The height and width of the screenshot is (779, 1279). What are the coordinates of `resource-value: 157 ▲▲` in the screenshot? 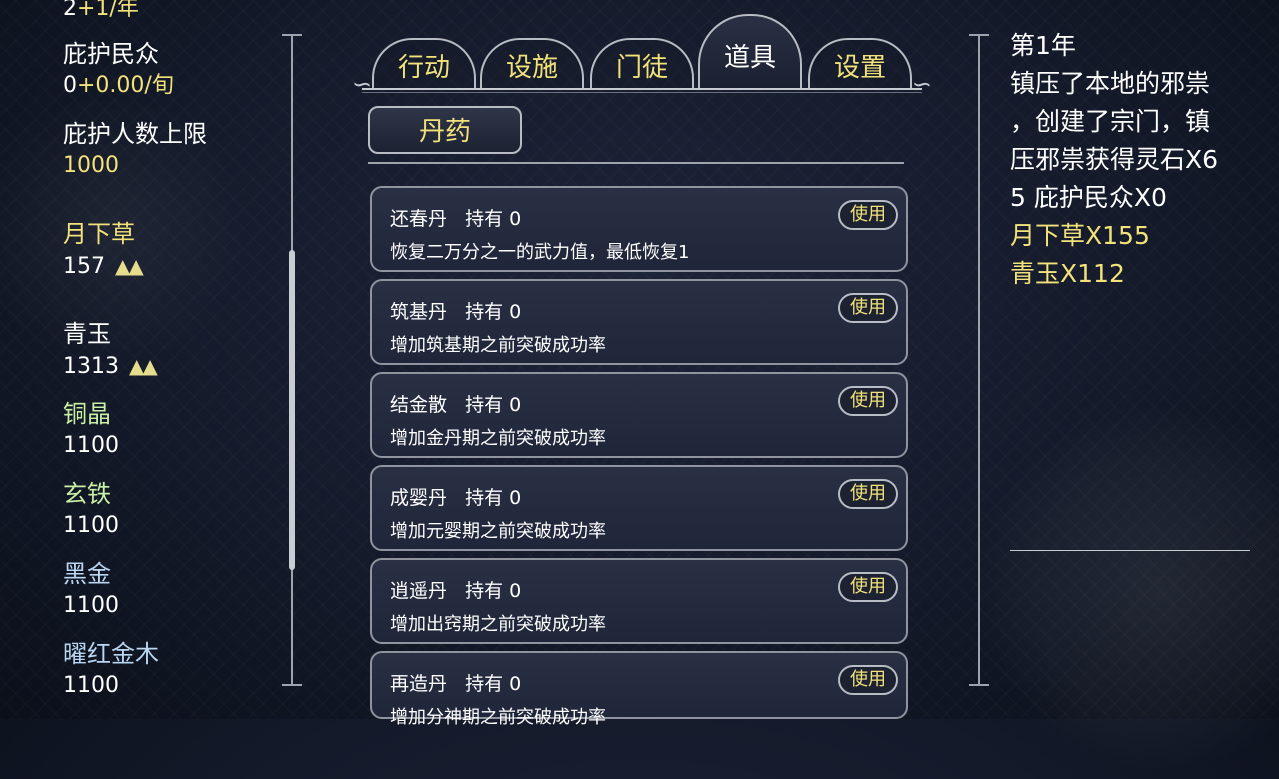 It's located at (103, 266).